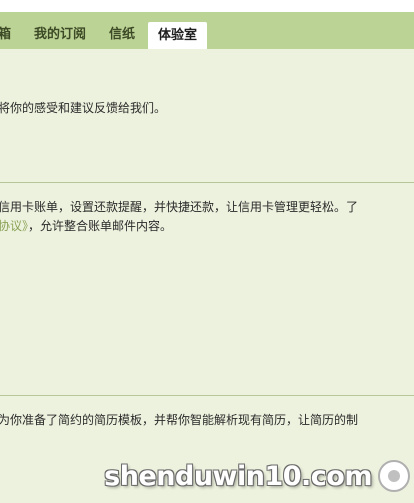 This screenshot has height=503, width=414. Describe the element at coordinates (60, 35) in the screenshot. I see `tab-my-subscriptions: 我的订阅` at that location.